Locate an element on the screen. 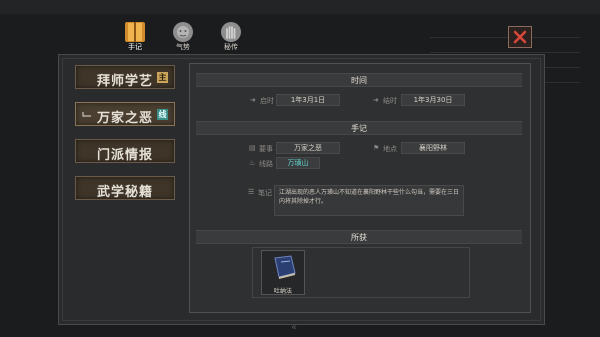 Image resolution: width=600 pixels, height=337 pixels. section-header-rewards: 所获 is located at coordinates (359, 237).